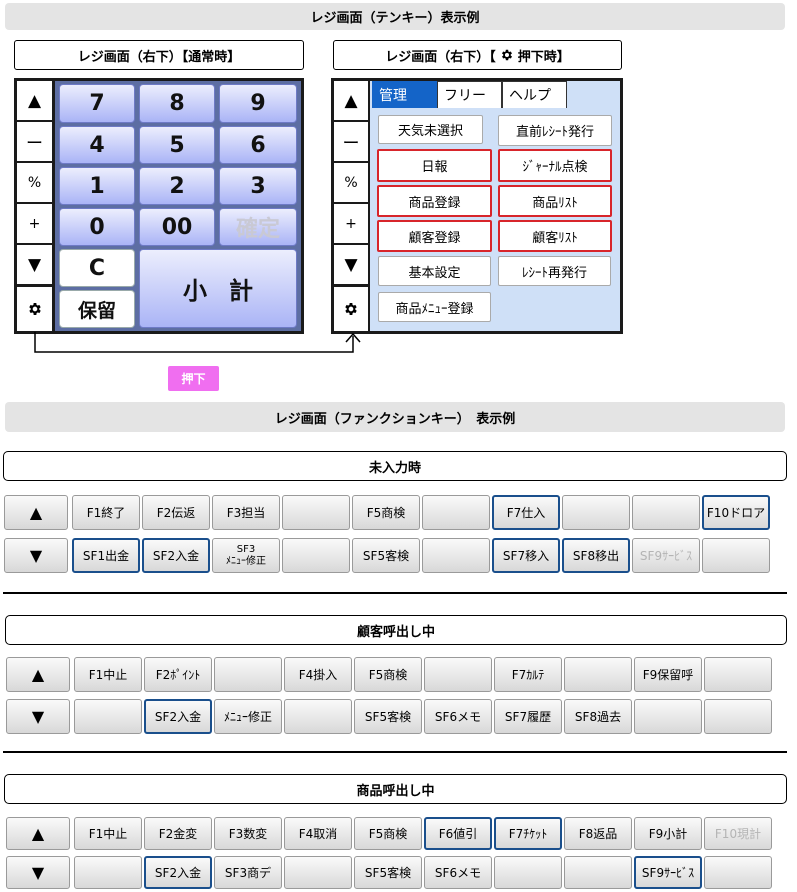 This screenshot has width=797, height=892. Describe the element at coordinates (248, 872) in the screenshot. I see `function-key-button: SF3商デ` at that location.